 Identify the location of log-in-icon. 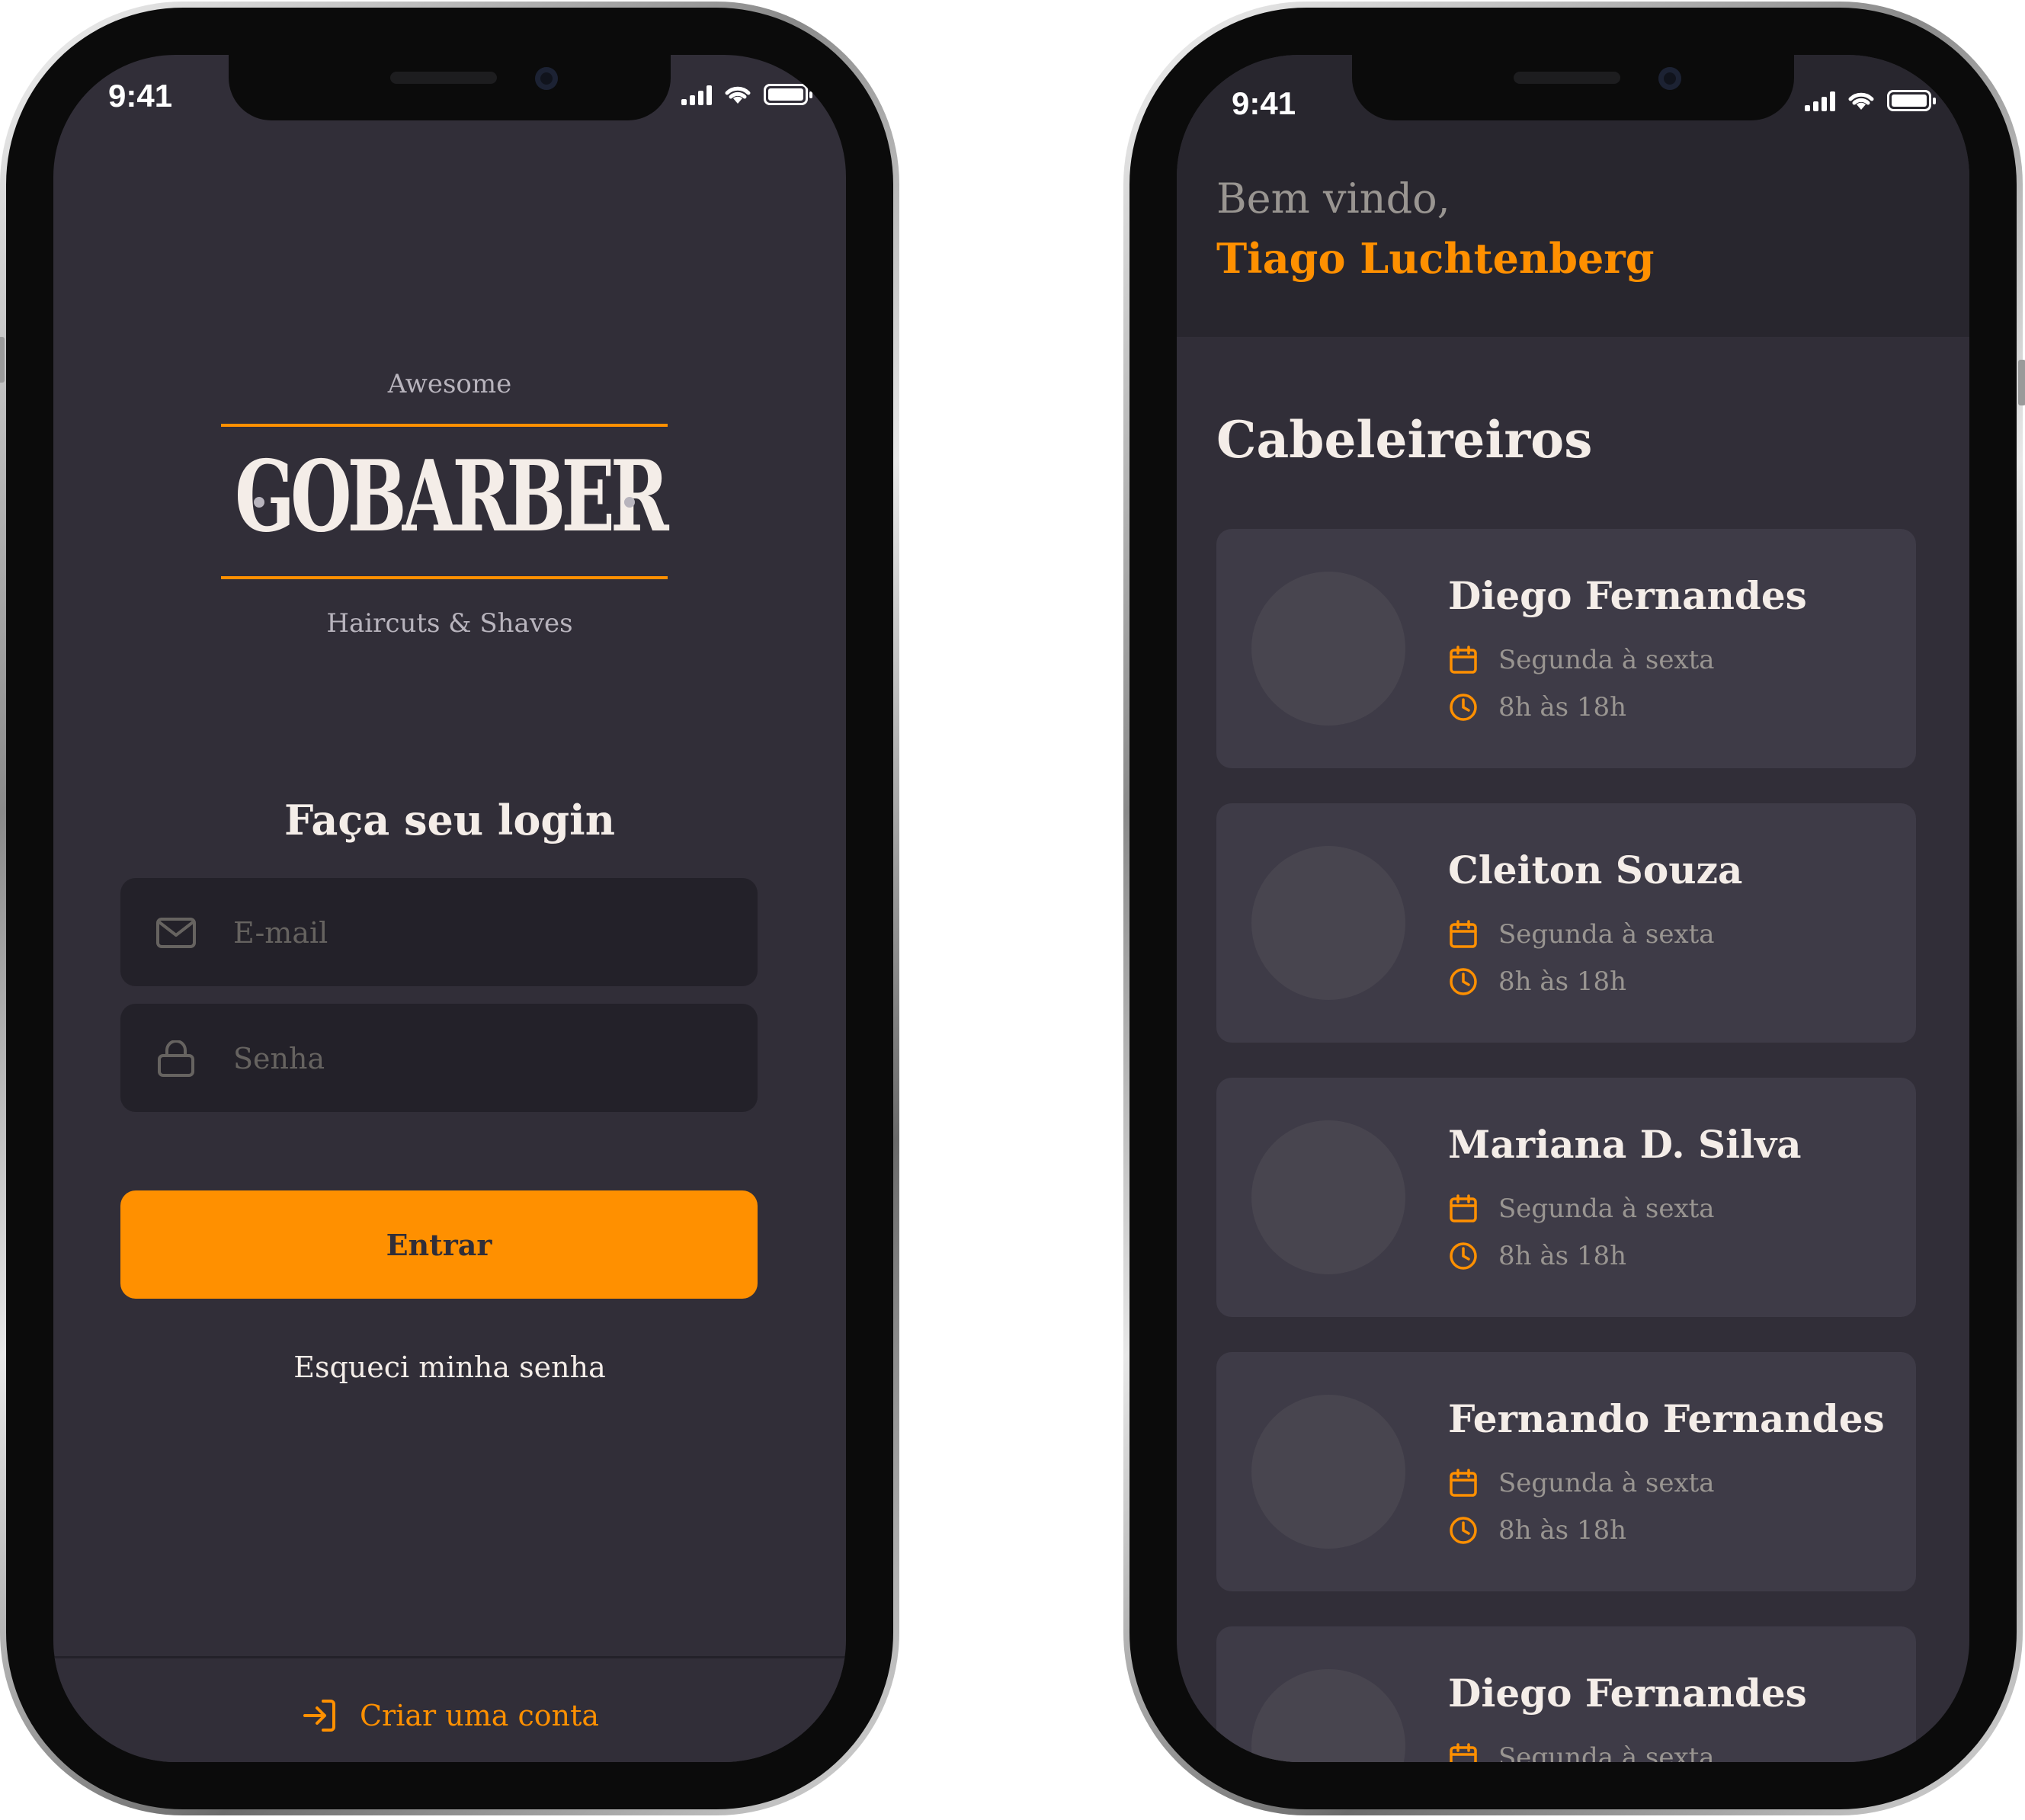
(319, 1716).